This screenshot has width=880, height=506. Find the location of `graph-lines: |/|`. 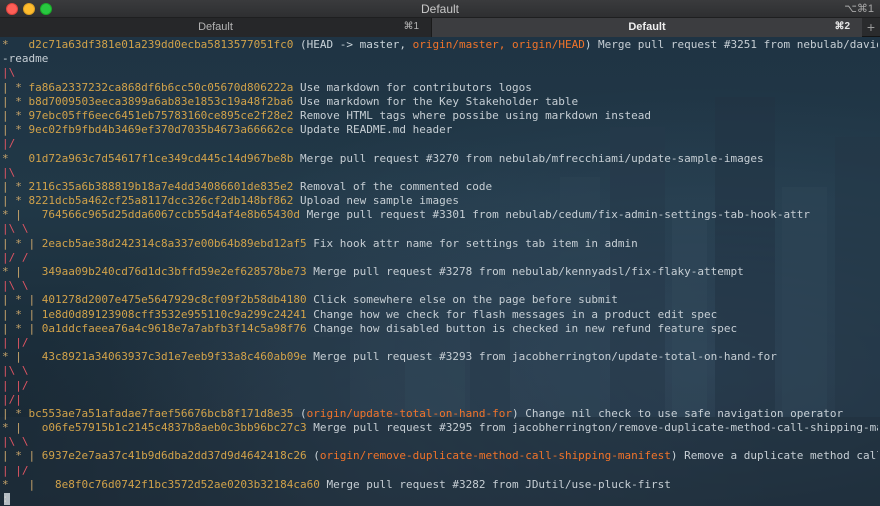

graph-lines: |/| is located at coordinates (12, 399).